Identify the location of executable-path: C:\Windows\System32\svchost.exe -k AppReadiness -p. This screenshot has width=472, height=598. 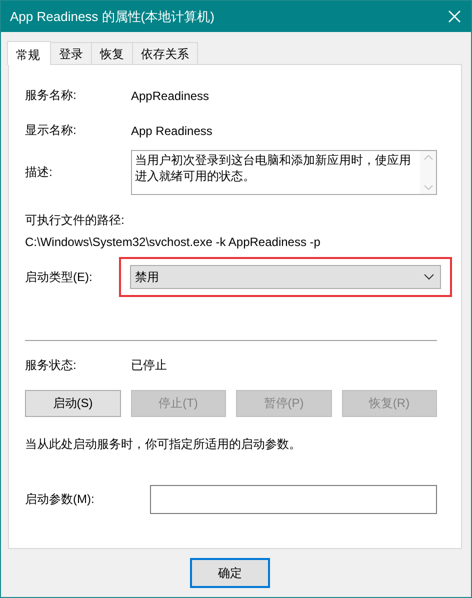
(172, 242).